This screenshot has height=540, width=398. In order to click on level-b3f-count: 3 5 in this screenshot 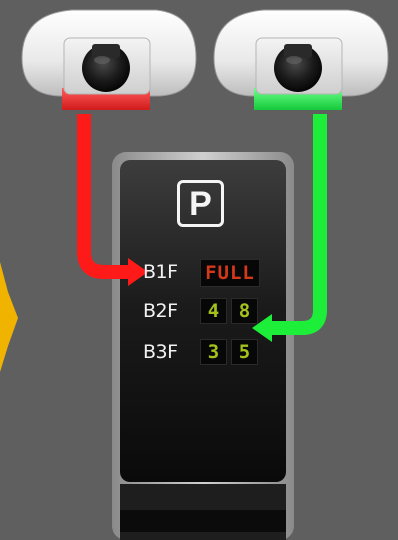, I will do `click(229, 352)`.